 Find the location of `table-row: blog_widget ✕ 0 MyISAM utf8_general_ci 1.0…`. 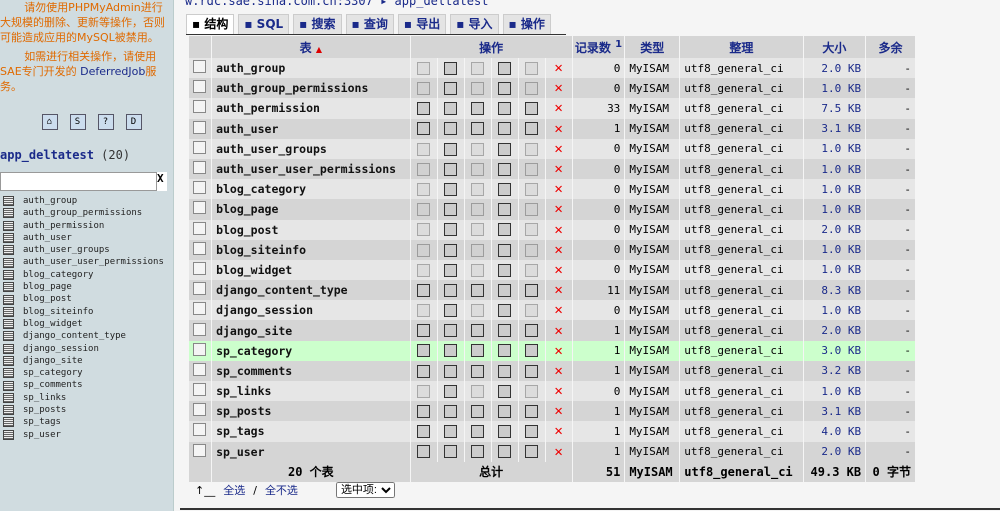

table-row: blog_widget ✕ 0 MyISAM utf8_general_ci 1.0… is located at coordinates (552, 270).